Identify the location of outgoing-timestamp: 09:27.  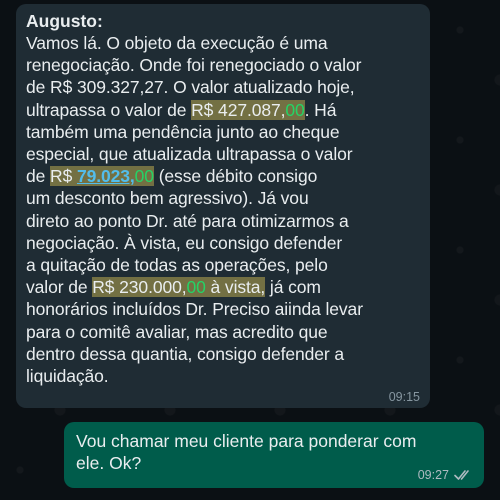
(433, 475).